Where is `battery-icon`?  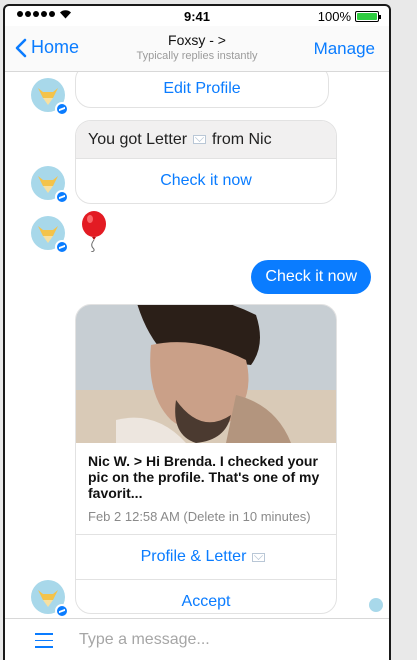 battery-icon is located at coordinates (368, 16).